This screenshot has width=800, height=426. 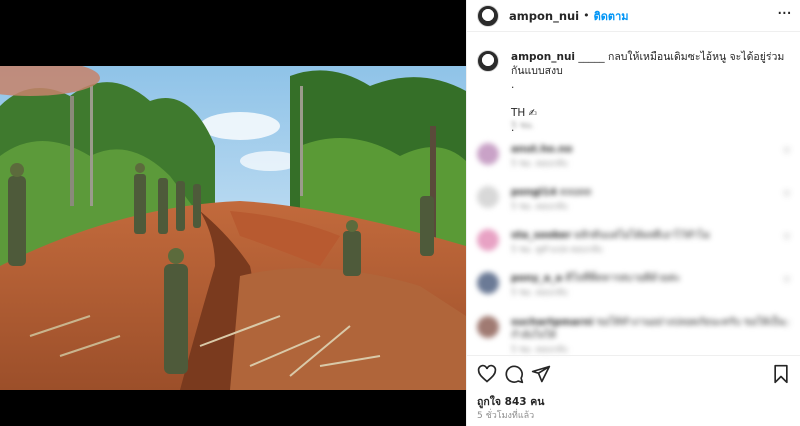 I want to click on caption-line2: ., so click(x=513, y=85).